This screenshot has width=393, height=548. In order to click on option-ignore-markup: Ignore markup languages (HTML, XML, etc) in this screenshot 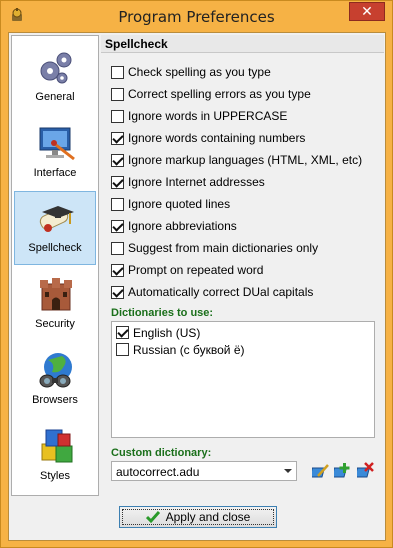, I will do `click(236, 160)`.